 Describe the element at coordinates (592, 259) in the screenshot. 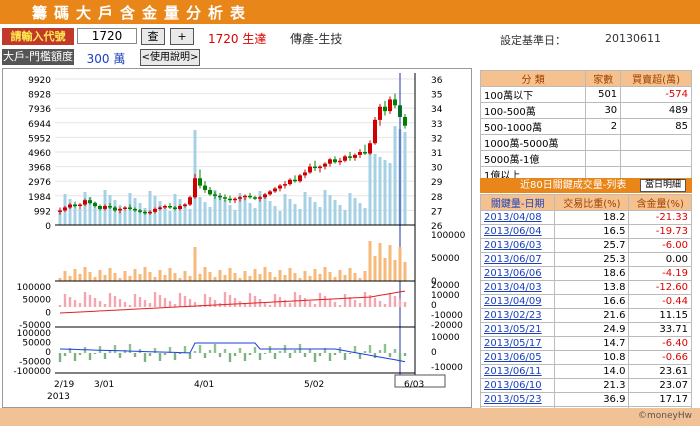

I see `key-ratio: 25.3` at that location.